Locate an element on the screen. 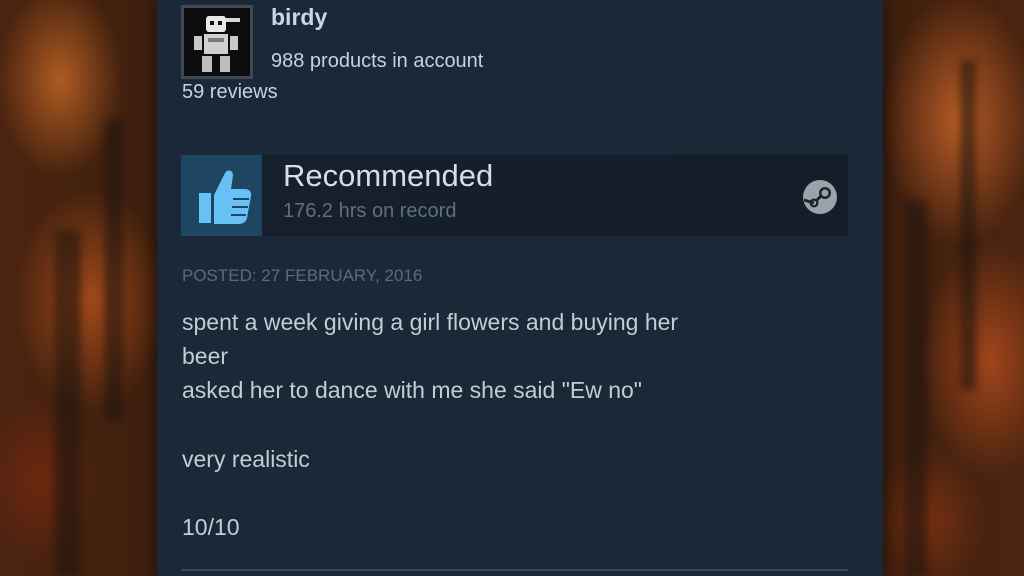 The height and width of the screenshot is (576, 1024). review-text-line: very realistic is located at coordinates (246, 459).